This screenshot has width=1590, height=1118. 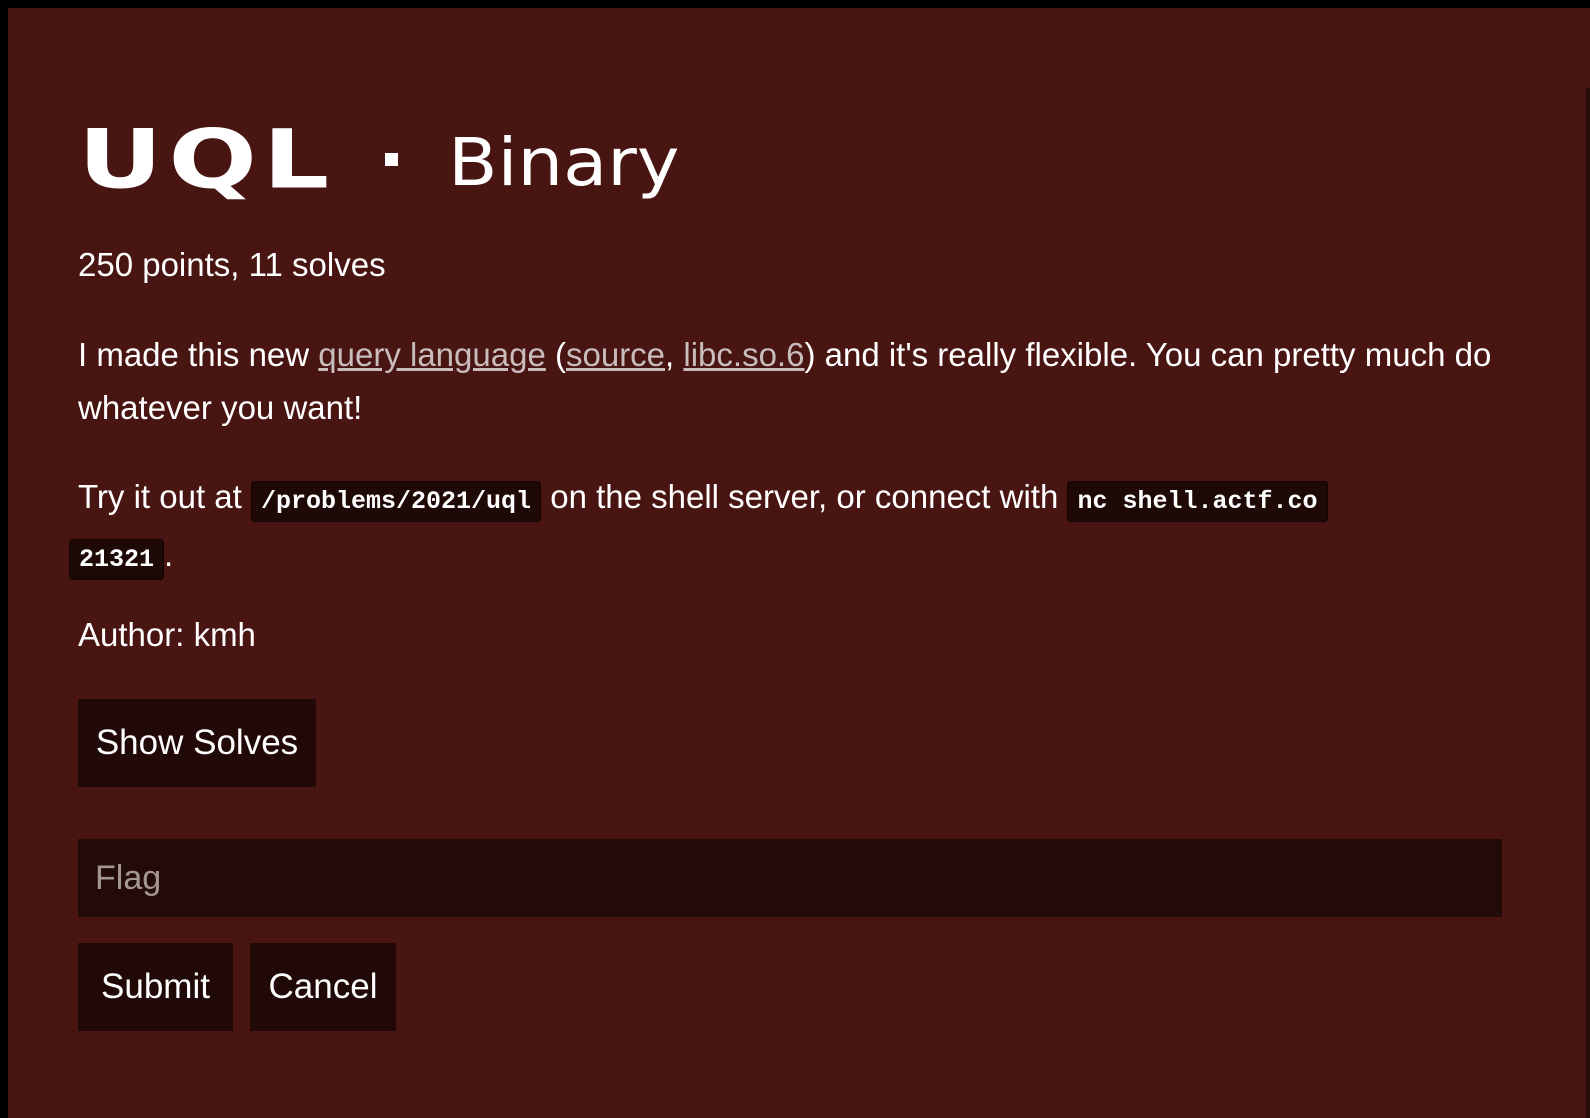 I want to click on scrollbar-edge, so click(x=1588, y=603).